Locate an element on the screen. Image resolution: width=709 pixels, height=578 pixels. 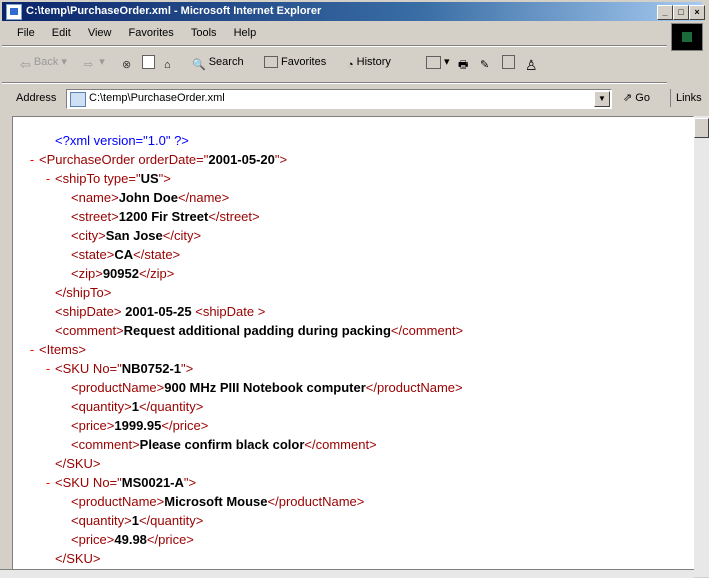
xml-line: <street>1200 Fir Street</street> is located at coordinates (158, 216).